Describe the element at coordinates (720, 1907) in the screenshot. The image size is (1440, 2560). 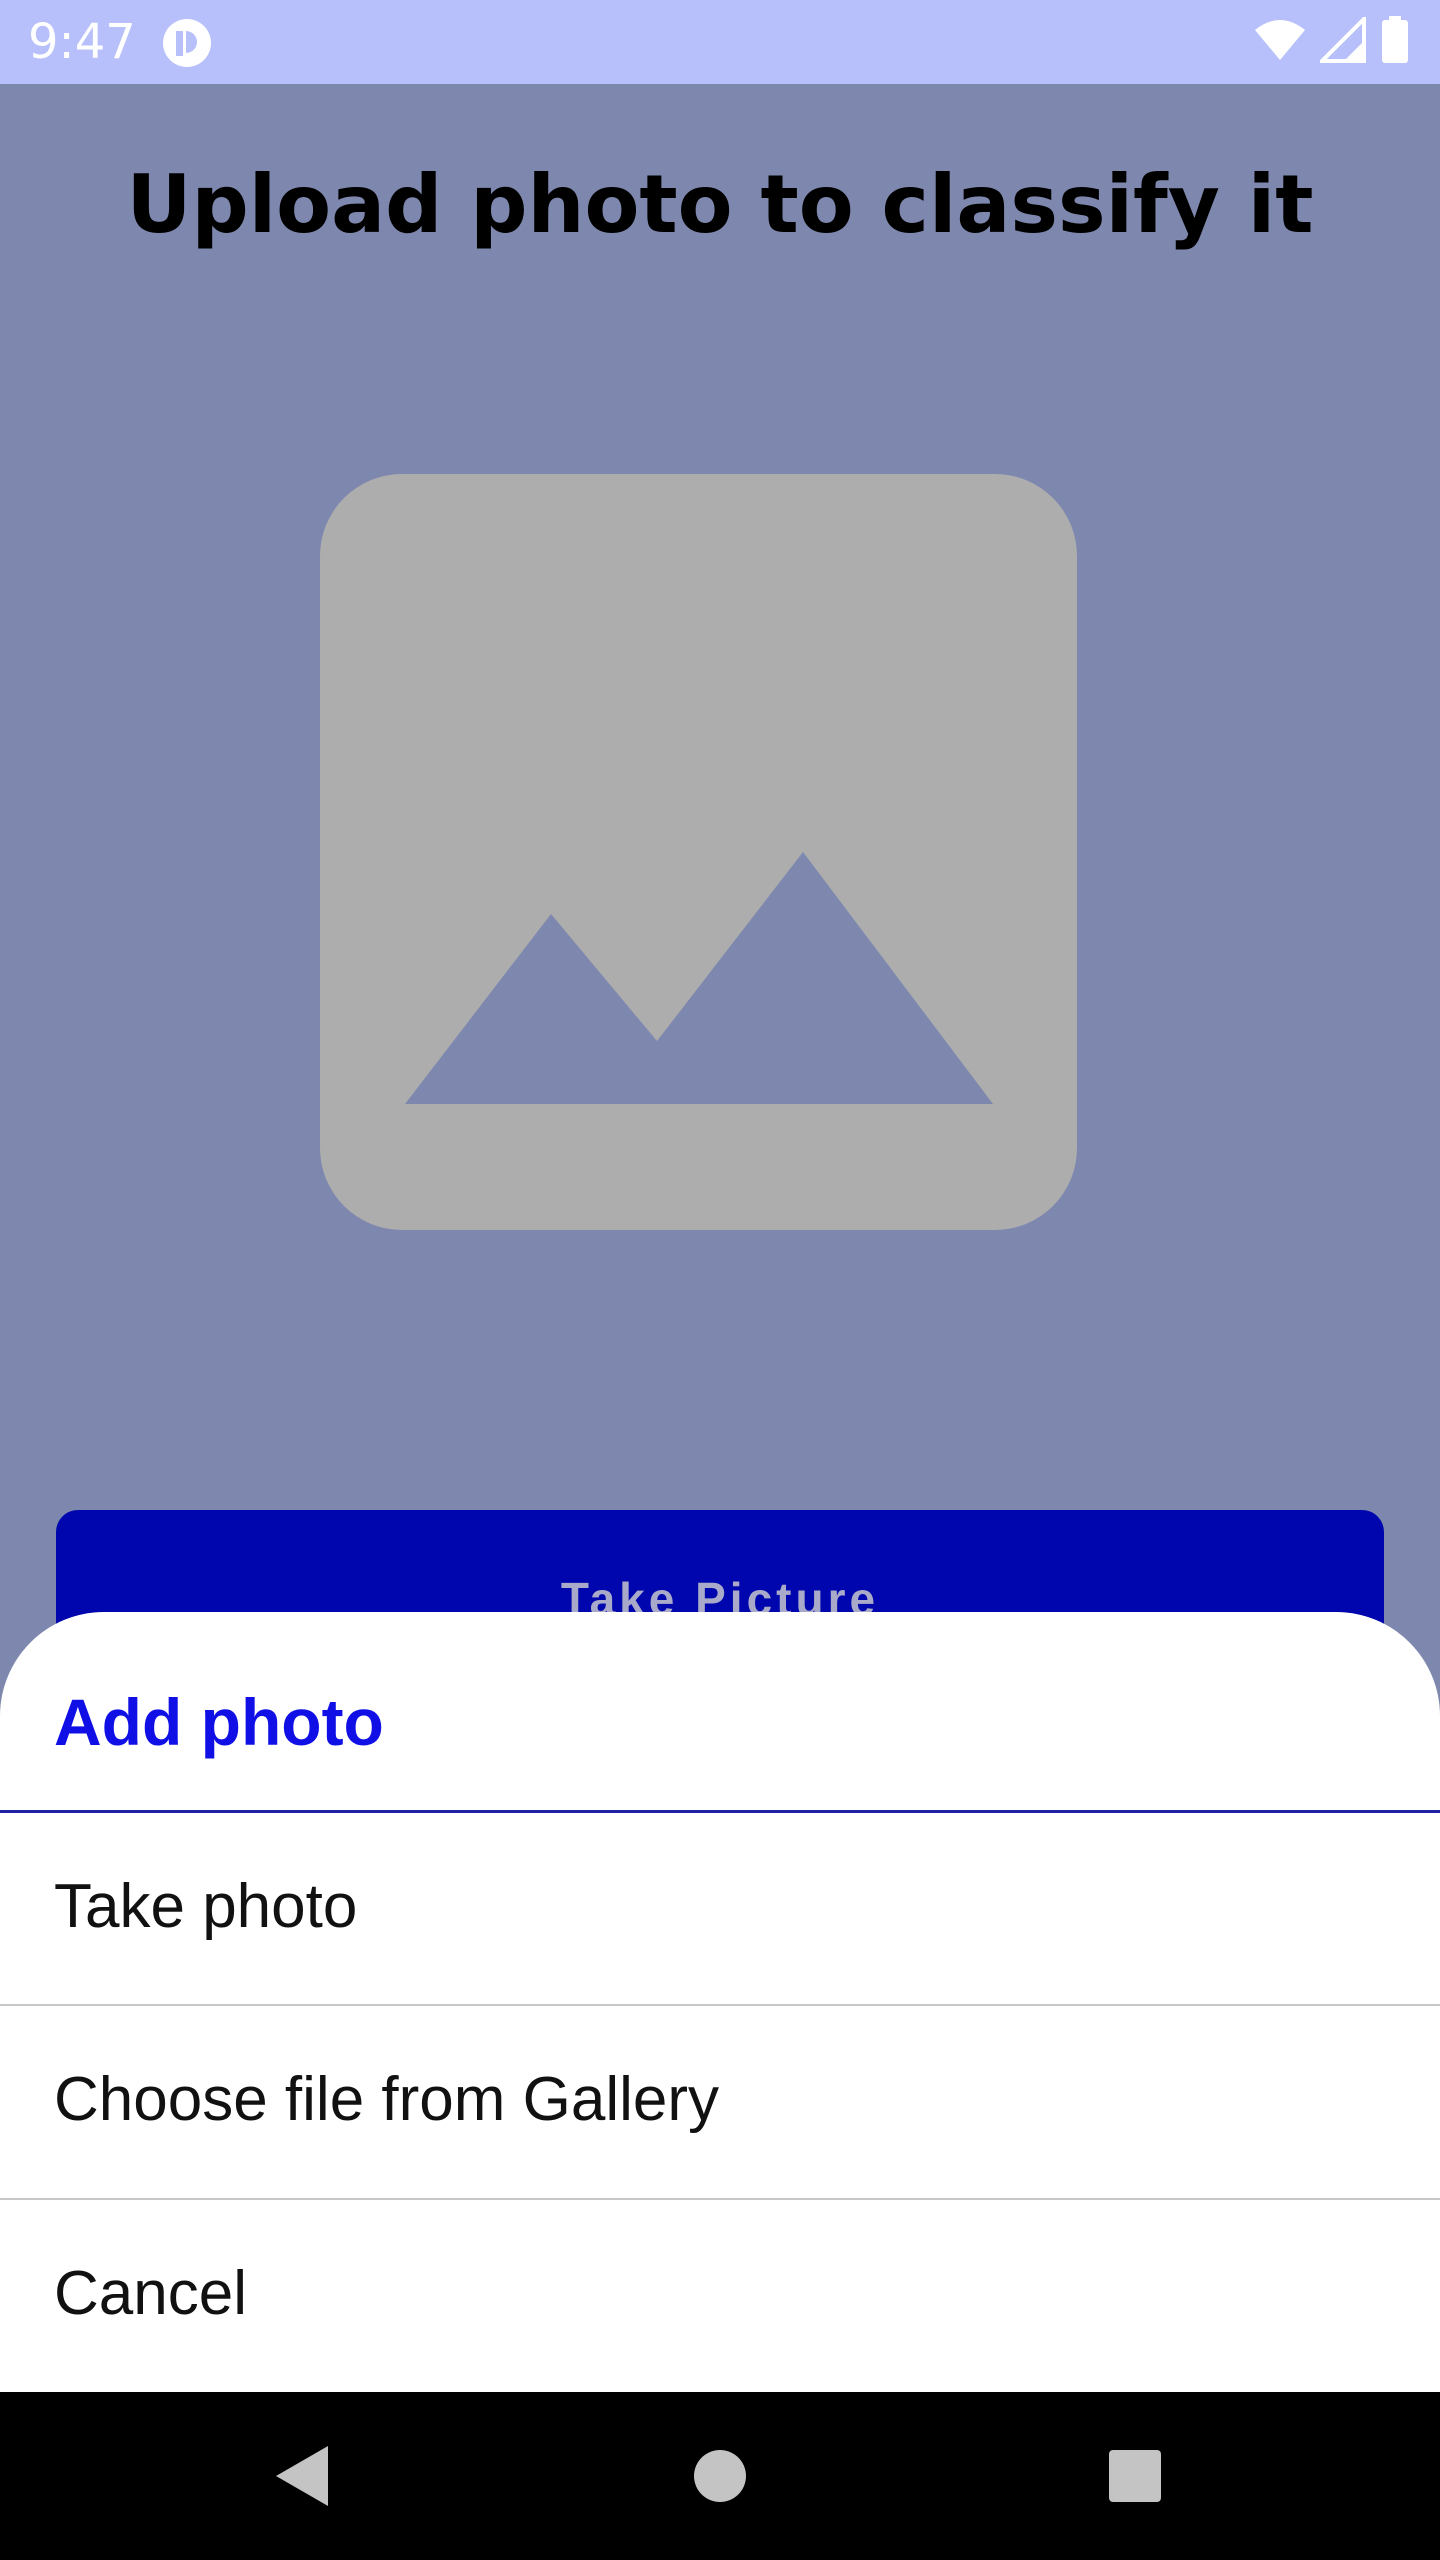
I see `take-photo-option: Take photo` at that location.